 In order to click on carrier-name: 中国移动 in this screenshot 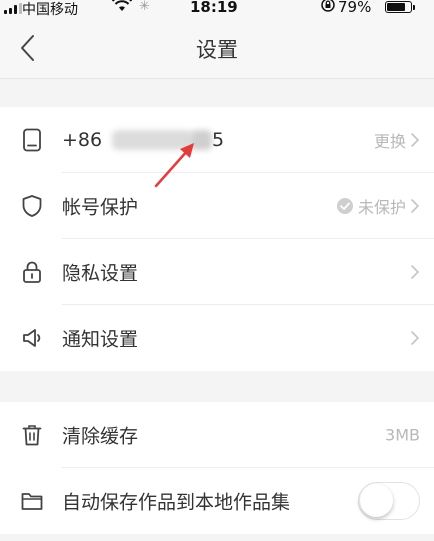, I will do `click(50, 10)`.